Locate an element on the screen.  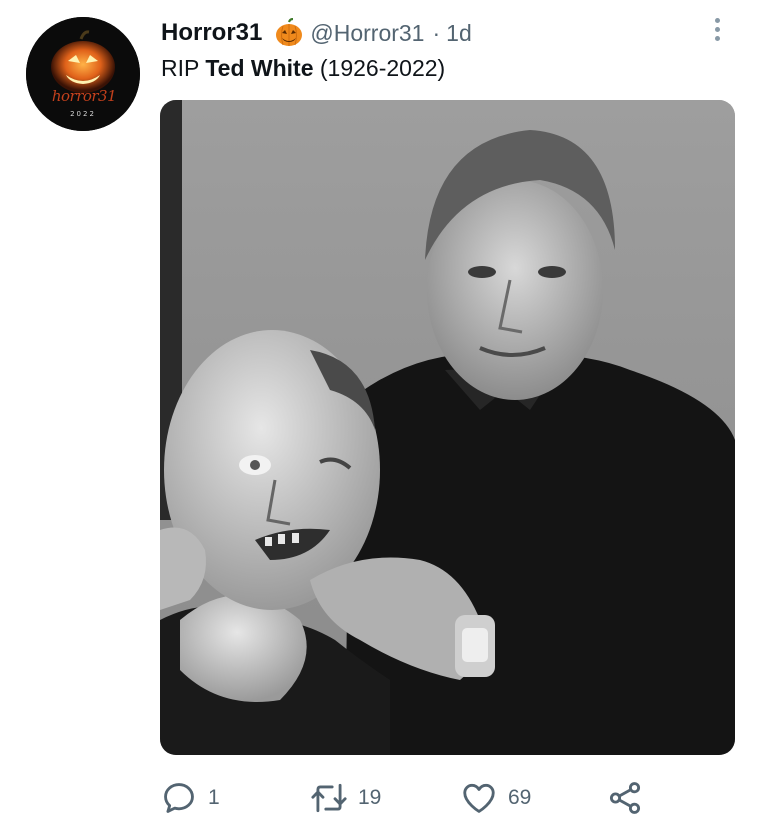
tweet-text: RIP Ted White (1926-2022) is located at coordinates (303, 68).